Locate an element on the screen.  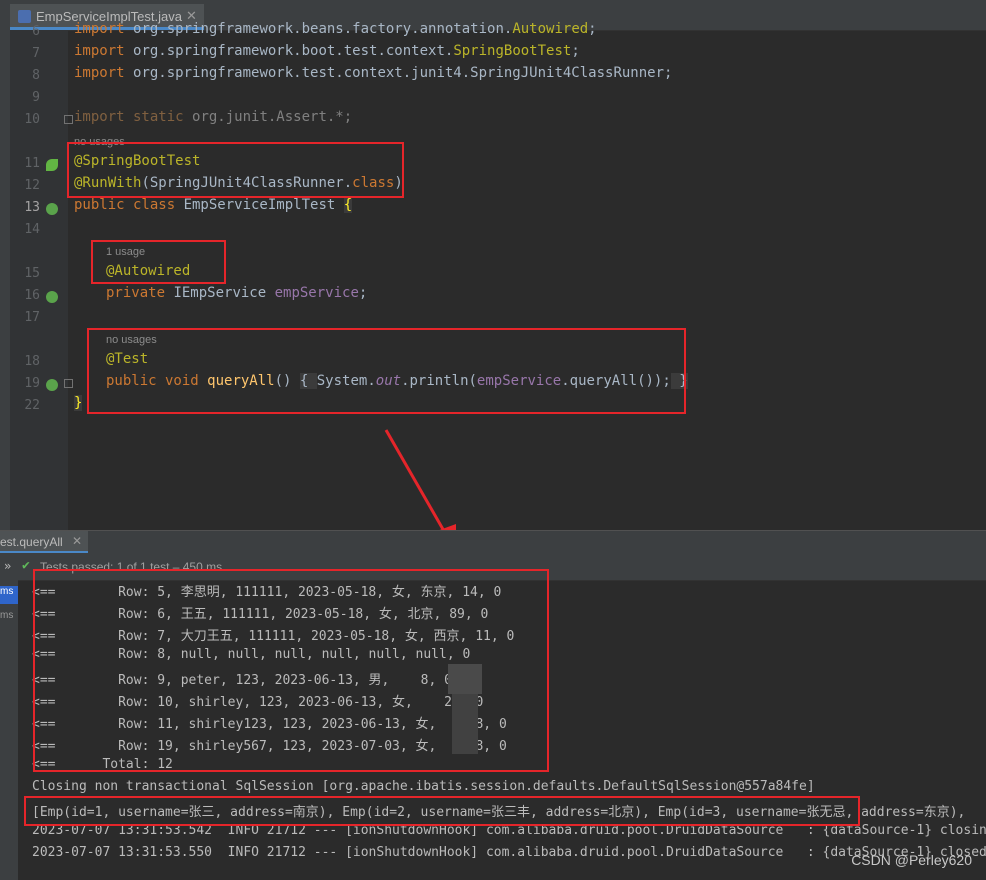
run-test-method-icon is located at coordinates (52, 385).